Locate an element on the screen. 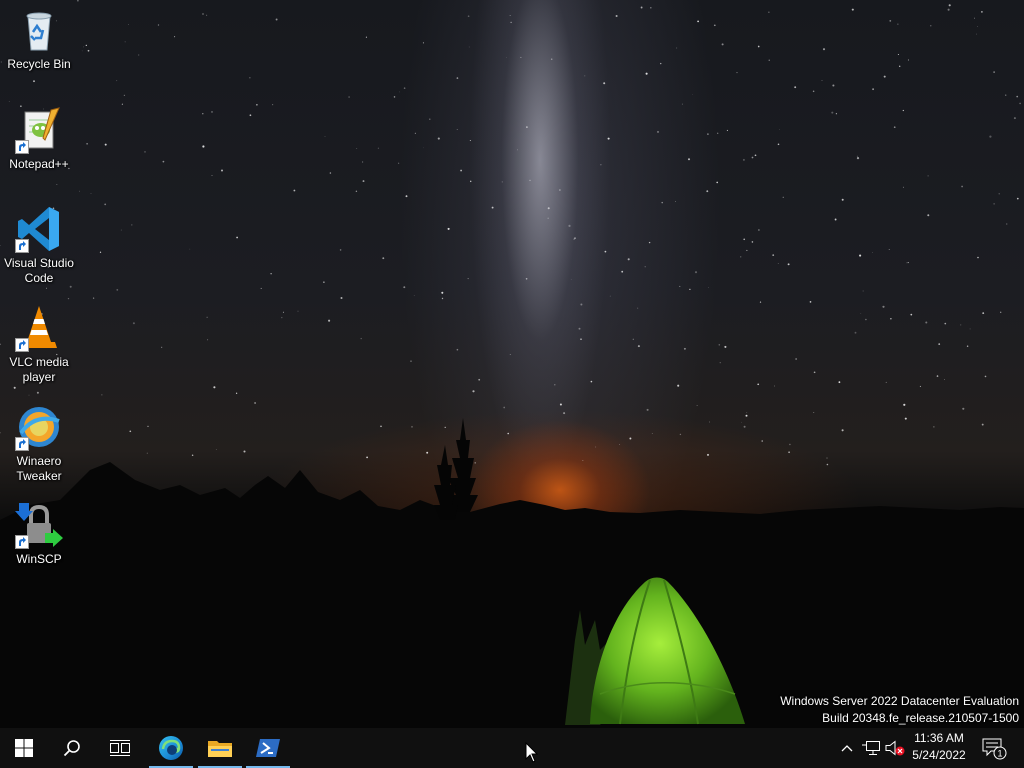  desktop-icon-label: Visual Studio Code is located at coordinates (39, 270).